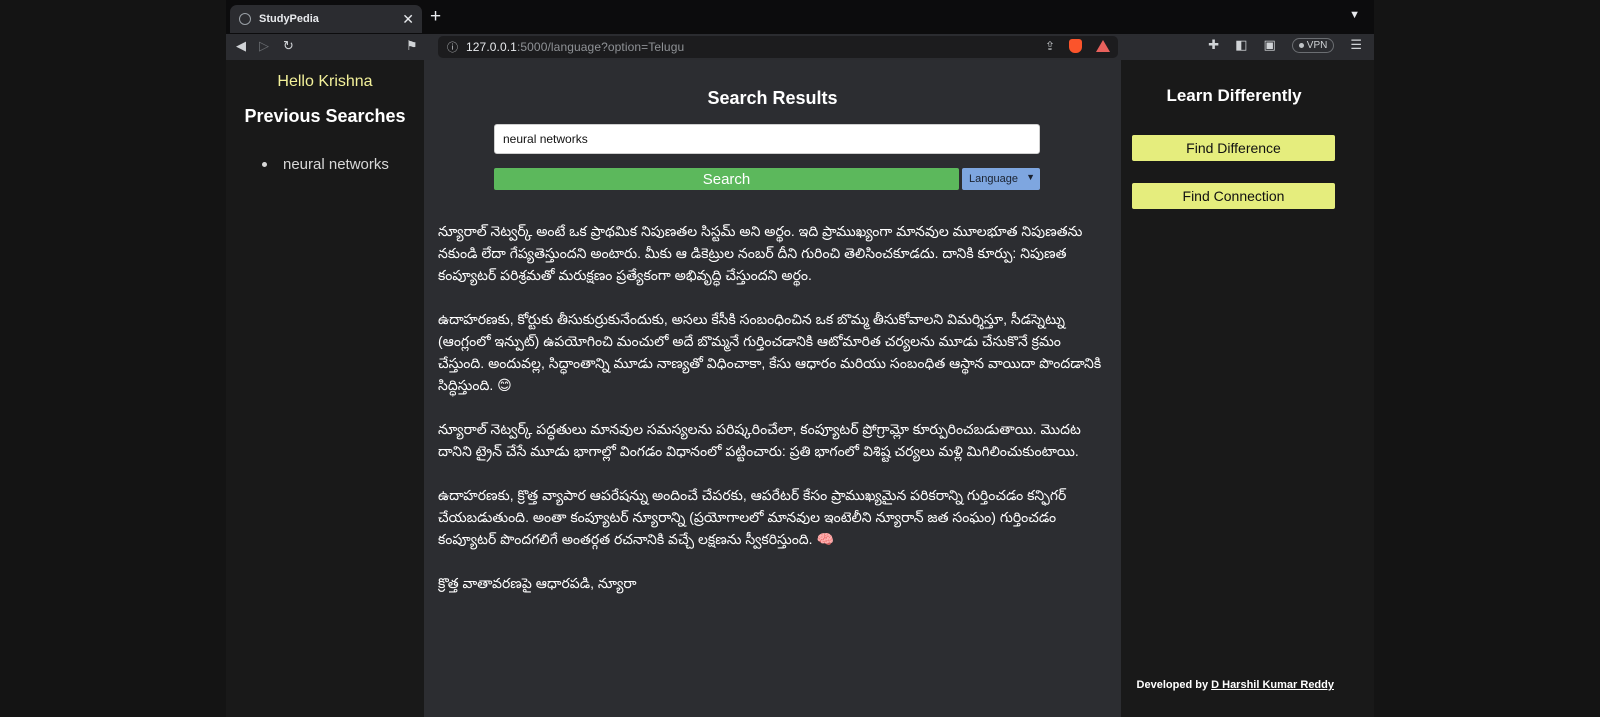 This screenshot has height=717, width=1600. What do you see at coordinates (767, 139) in the screenshot?
I see `search-input` at bounding box center [767, 139].